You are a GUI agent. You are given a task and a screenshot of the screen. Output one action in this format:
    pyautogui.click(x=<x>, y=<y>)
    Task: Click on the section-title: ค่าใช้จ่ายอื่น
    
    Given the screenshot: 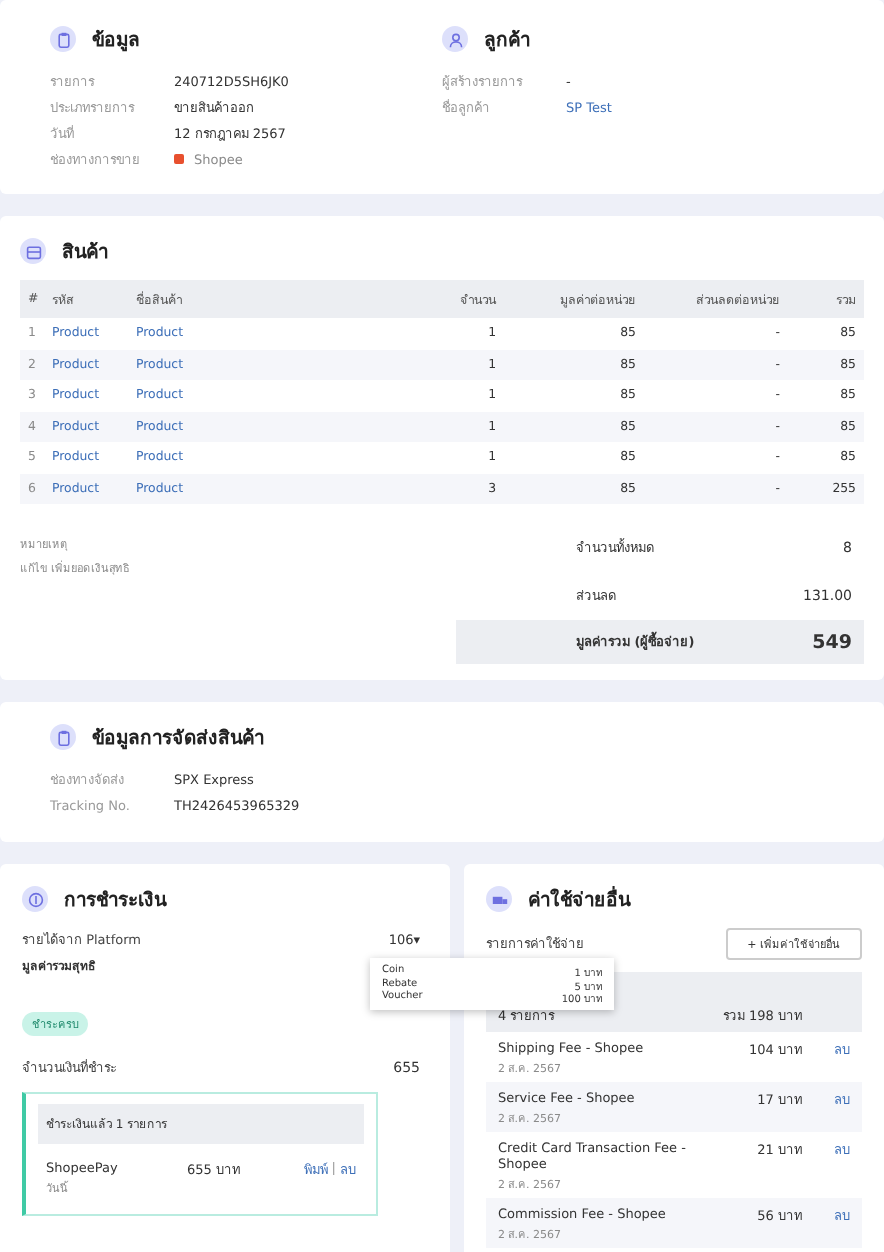 What is the action you would take?
    pyautogui.click(x=579, y=899)
    